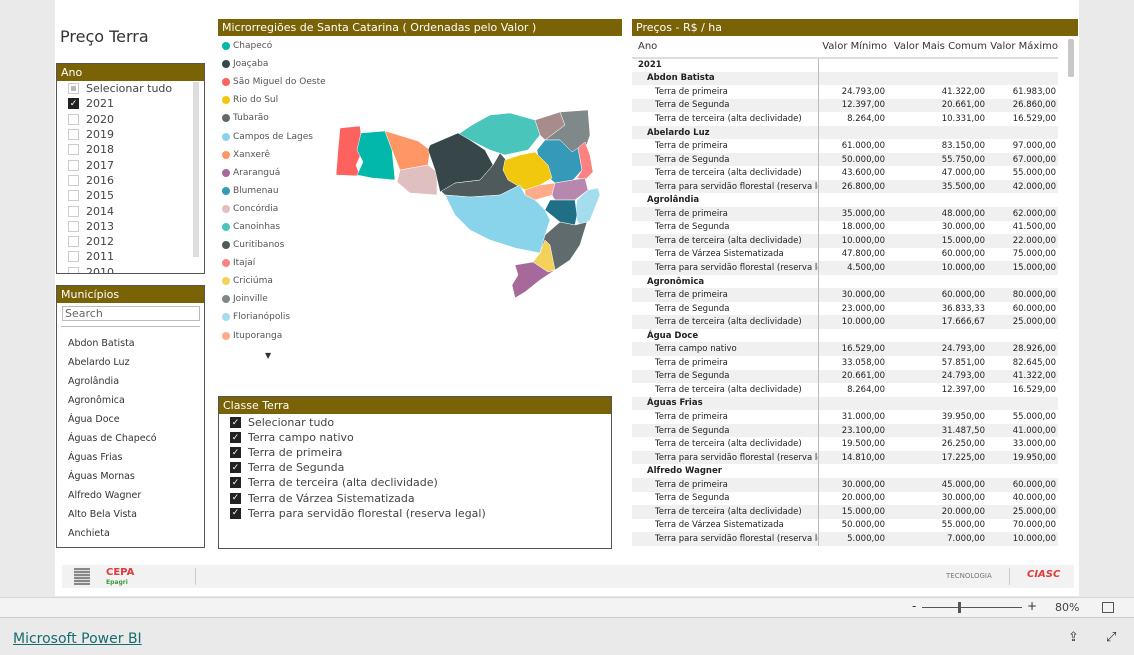 The height and width of the screenshot is (655, 1134). I want to click on legend-item: Joinville, so click(420, 299).